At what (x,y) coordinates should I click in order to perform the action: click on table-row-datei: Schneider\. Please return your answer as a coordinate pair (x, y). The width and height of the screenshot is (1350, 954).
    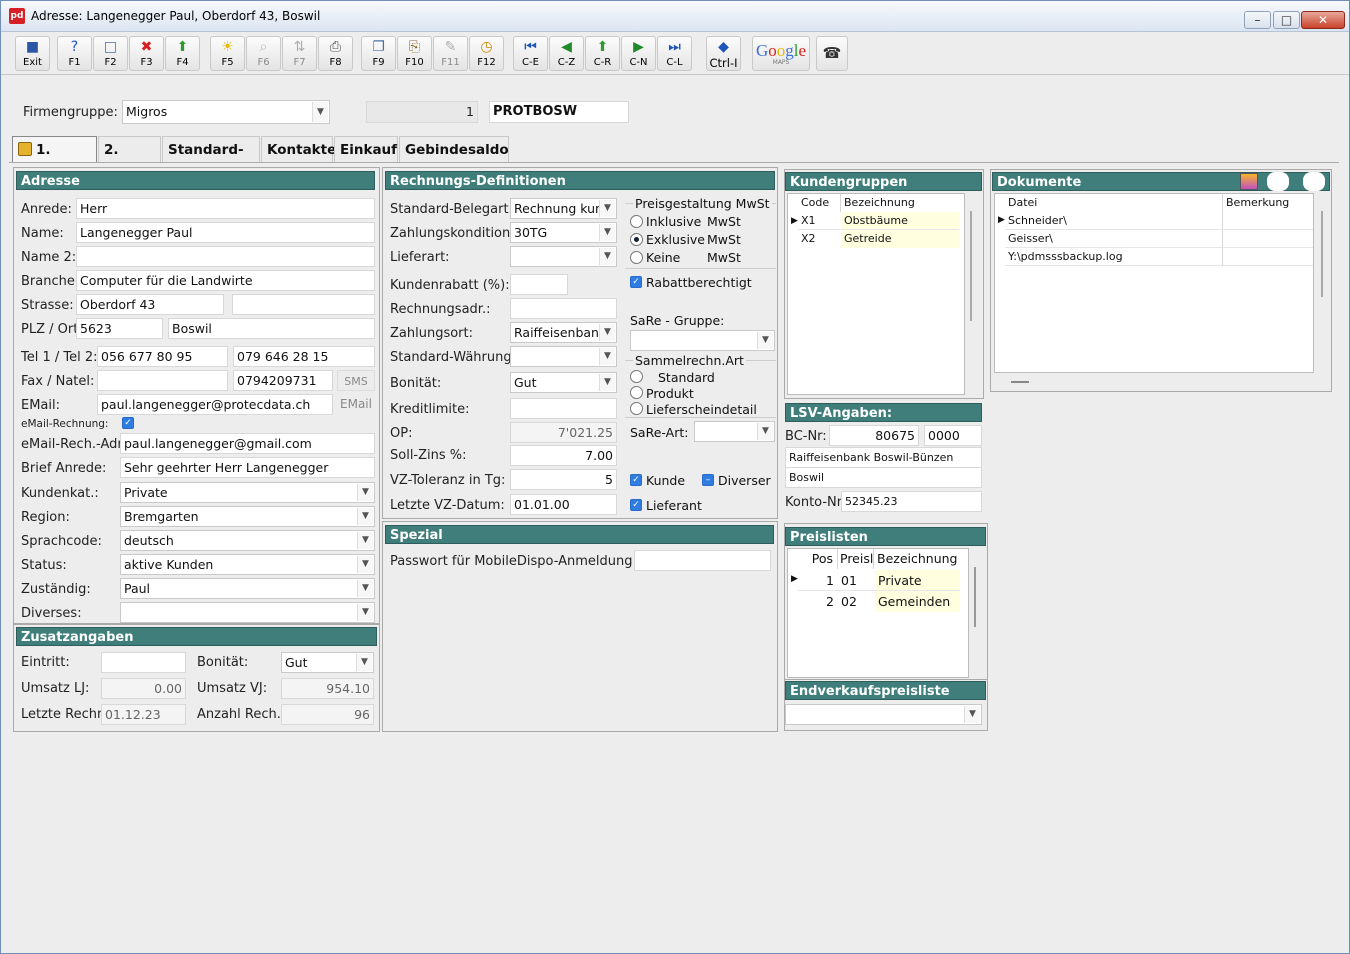
    Looking at the image, I should click on (1114, 221).